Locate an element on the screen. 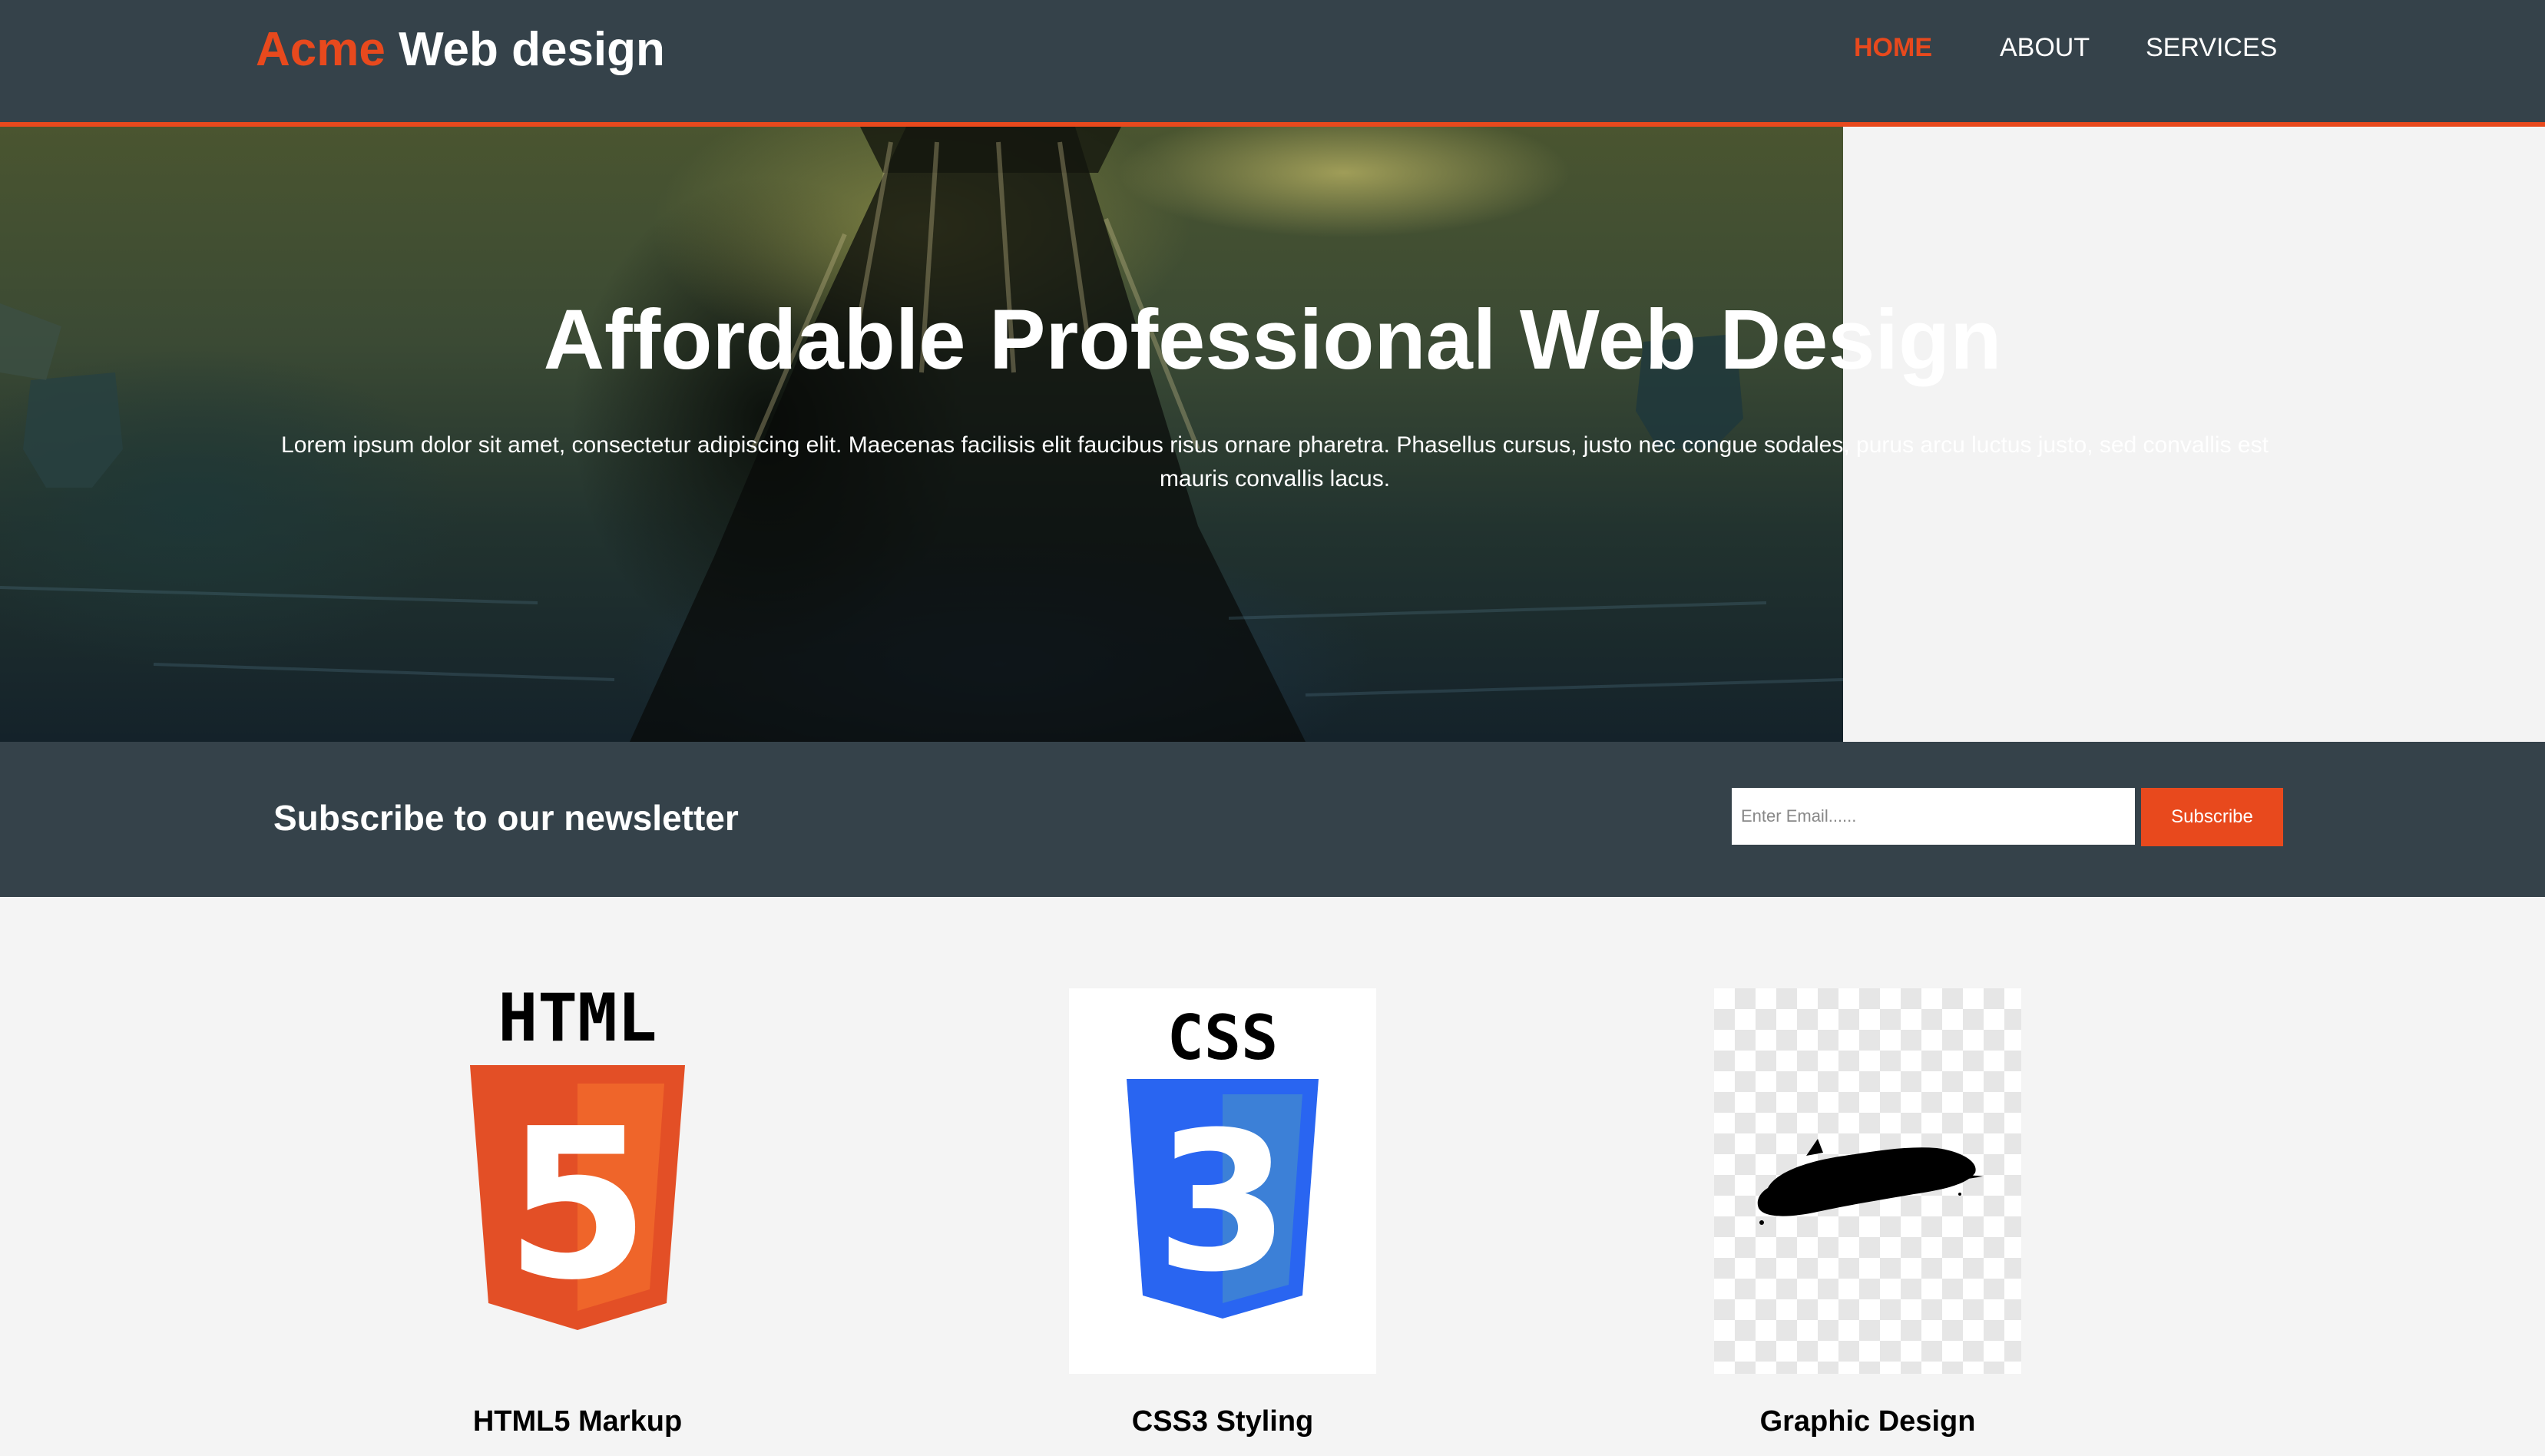 This screenshot has width=2545, height=1456. nav-services-link: SERVICES is located at coordinates (2211, 48).